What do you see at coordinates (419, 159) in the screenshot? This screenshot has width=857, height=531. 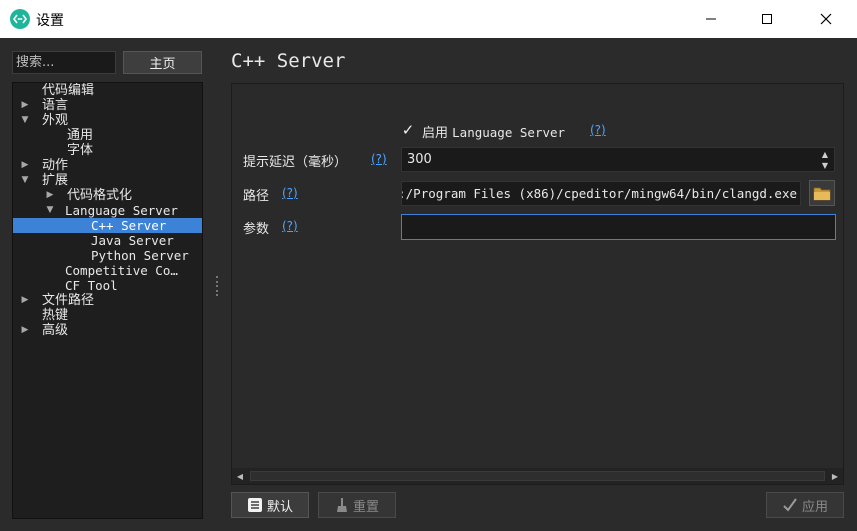 I see `delay-value: 300` at bounding box center [419, 159].